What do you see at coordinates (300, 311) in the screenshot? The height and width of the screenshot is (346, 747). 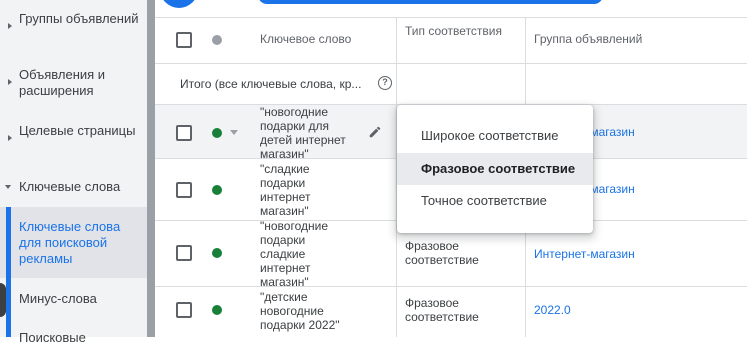 I see `keyword-cell: "детские новогодние подарки 2022"` at bounding box center [300, 311].